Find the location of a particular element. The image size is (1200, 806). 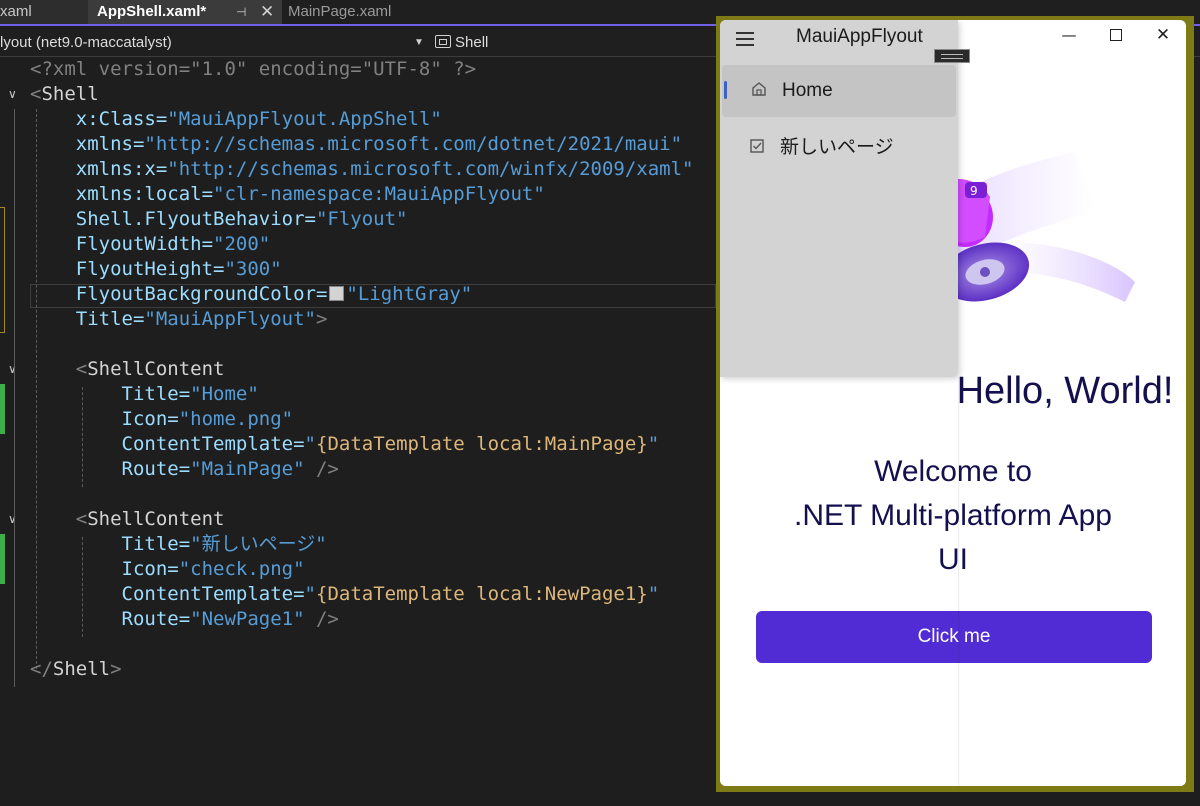

minimize-button: — is located at coordinates (1069, 36).